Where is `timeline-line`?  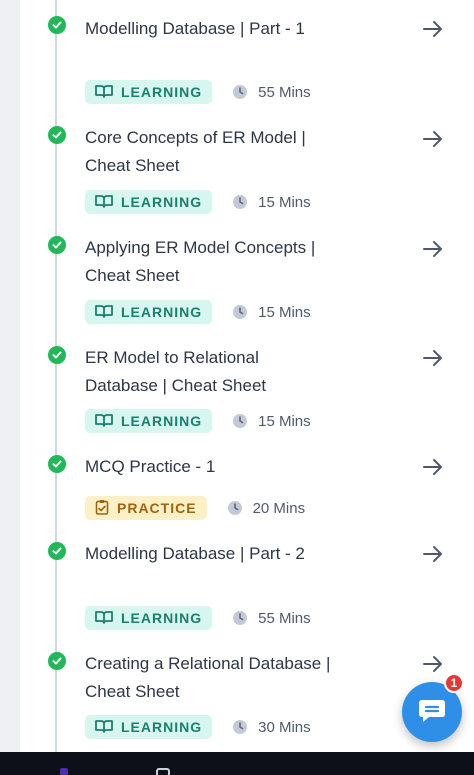 timeline-line is located at coordinates (56, 376).